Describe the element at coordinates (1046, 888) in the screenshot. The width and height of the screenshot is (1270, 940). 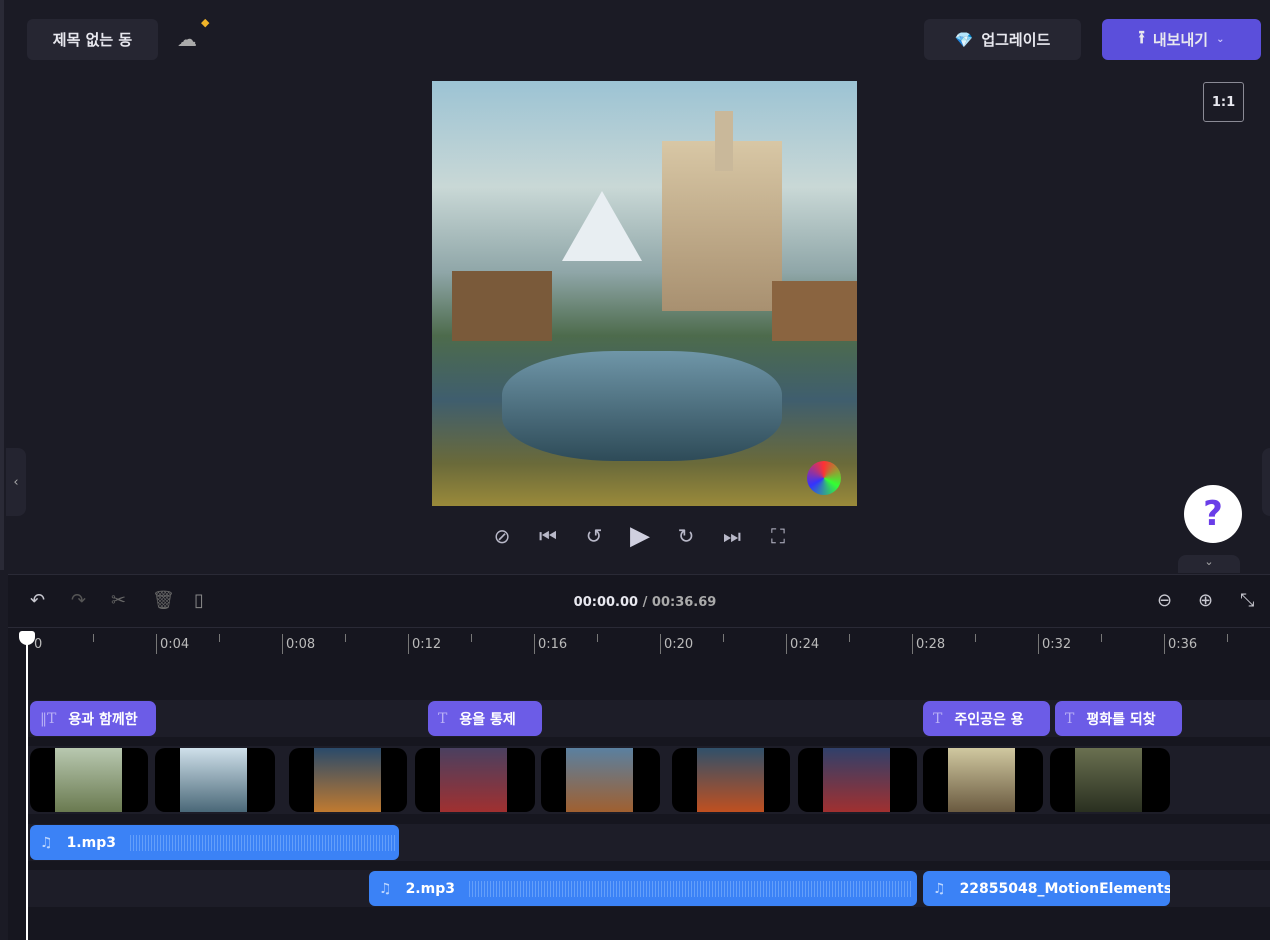
I see `audio-clip: ♫ 22855048_MotionElements` at that location.